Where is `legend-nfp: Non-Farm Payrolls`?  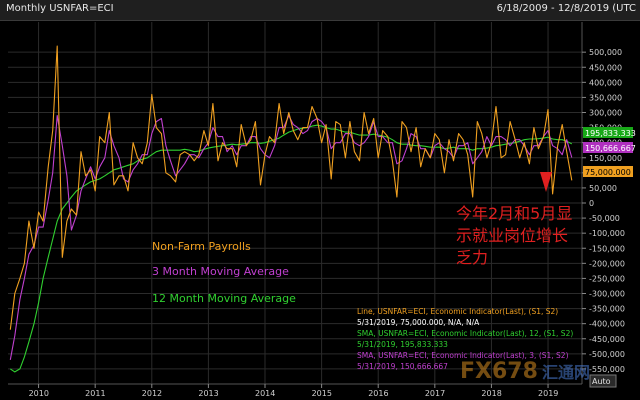
legend-nfp: Non-Farm Payrolls is located at coordinates (201, 246).